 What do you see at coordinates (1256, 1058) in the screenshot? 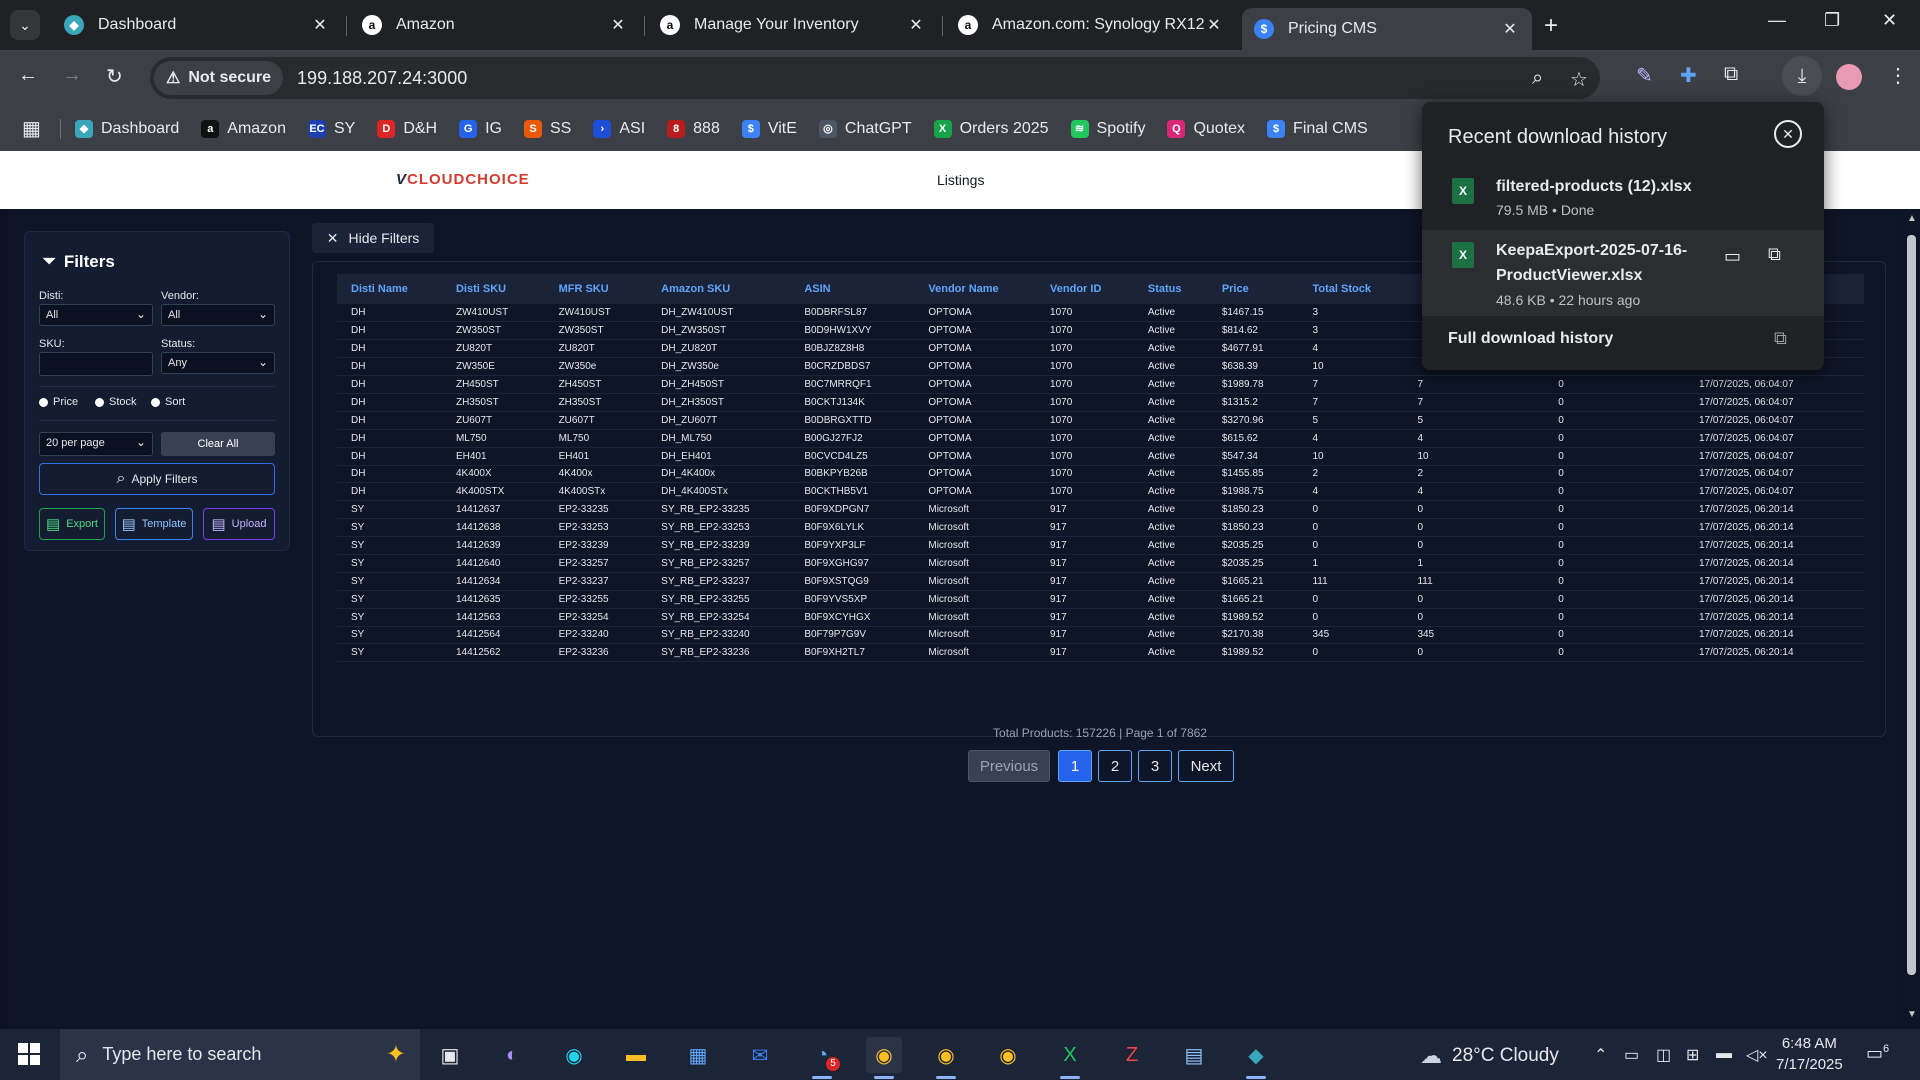
I see `dashboard-app-icon: ◆` at bounding box center [1256, 1058].